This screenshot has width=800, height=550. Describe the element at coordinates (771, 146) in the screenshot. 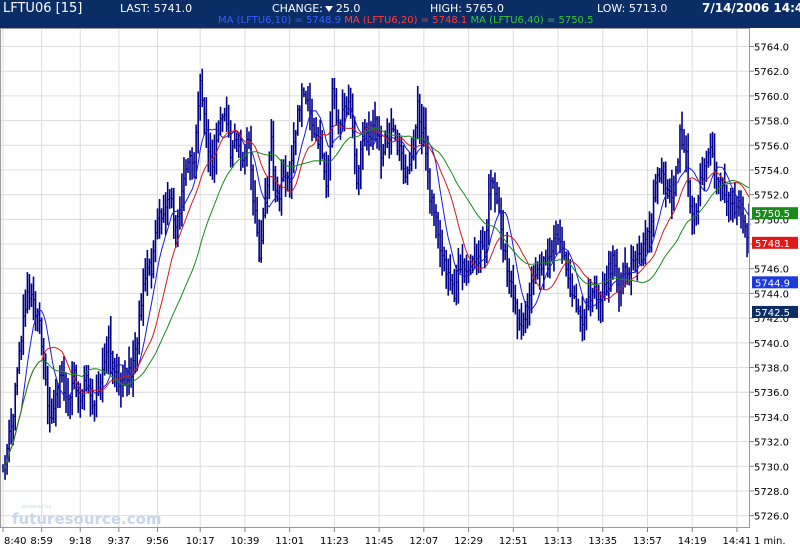

I see `y-tick-label: 5756.0` at that location.